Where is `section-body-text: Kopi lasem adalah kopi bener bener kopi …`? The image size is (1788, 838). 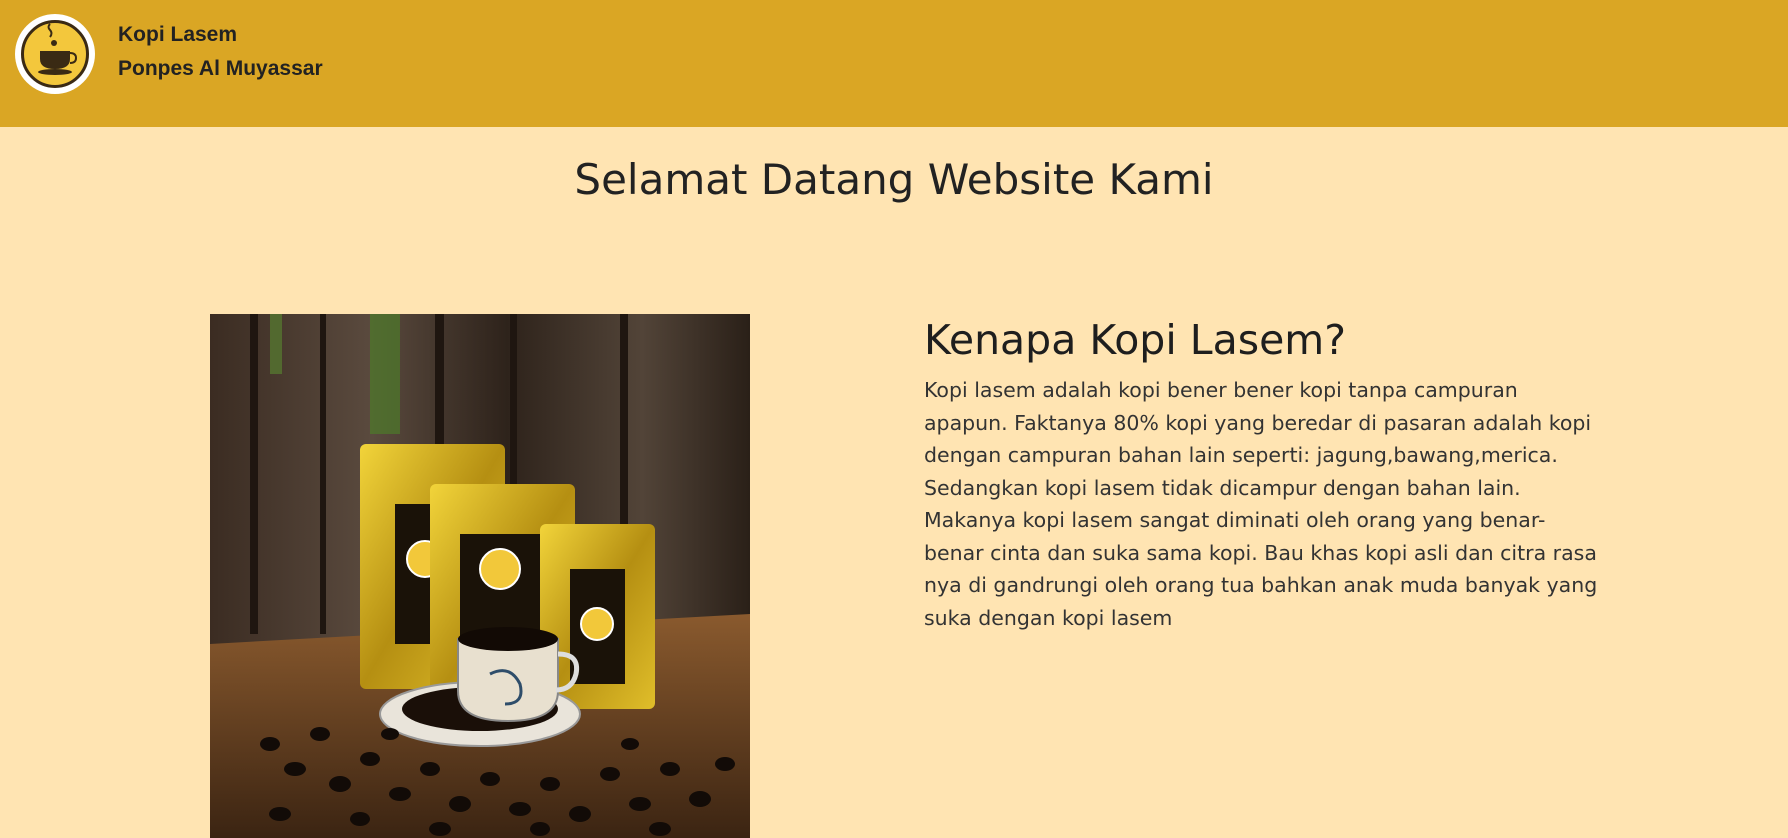
section-body-text: Kopi lasem adalah kopi bener bener kopi … is located at coordinates (1261, 504).